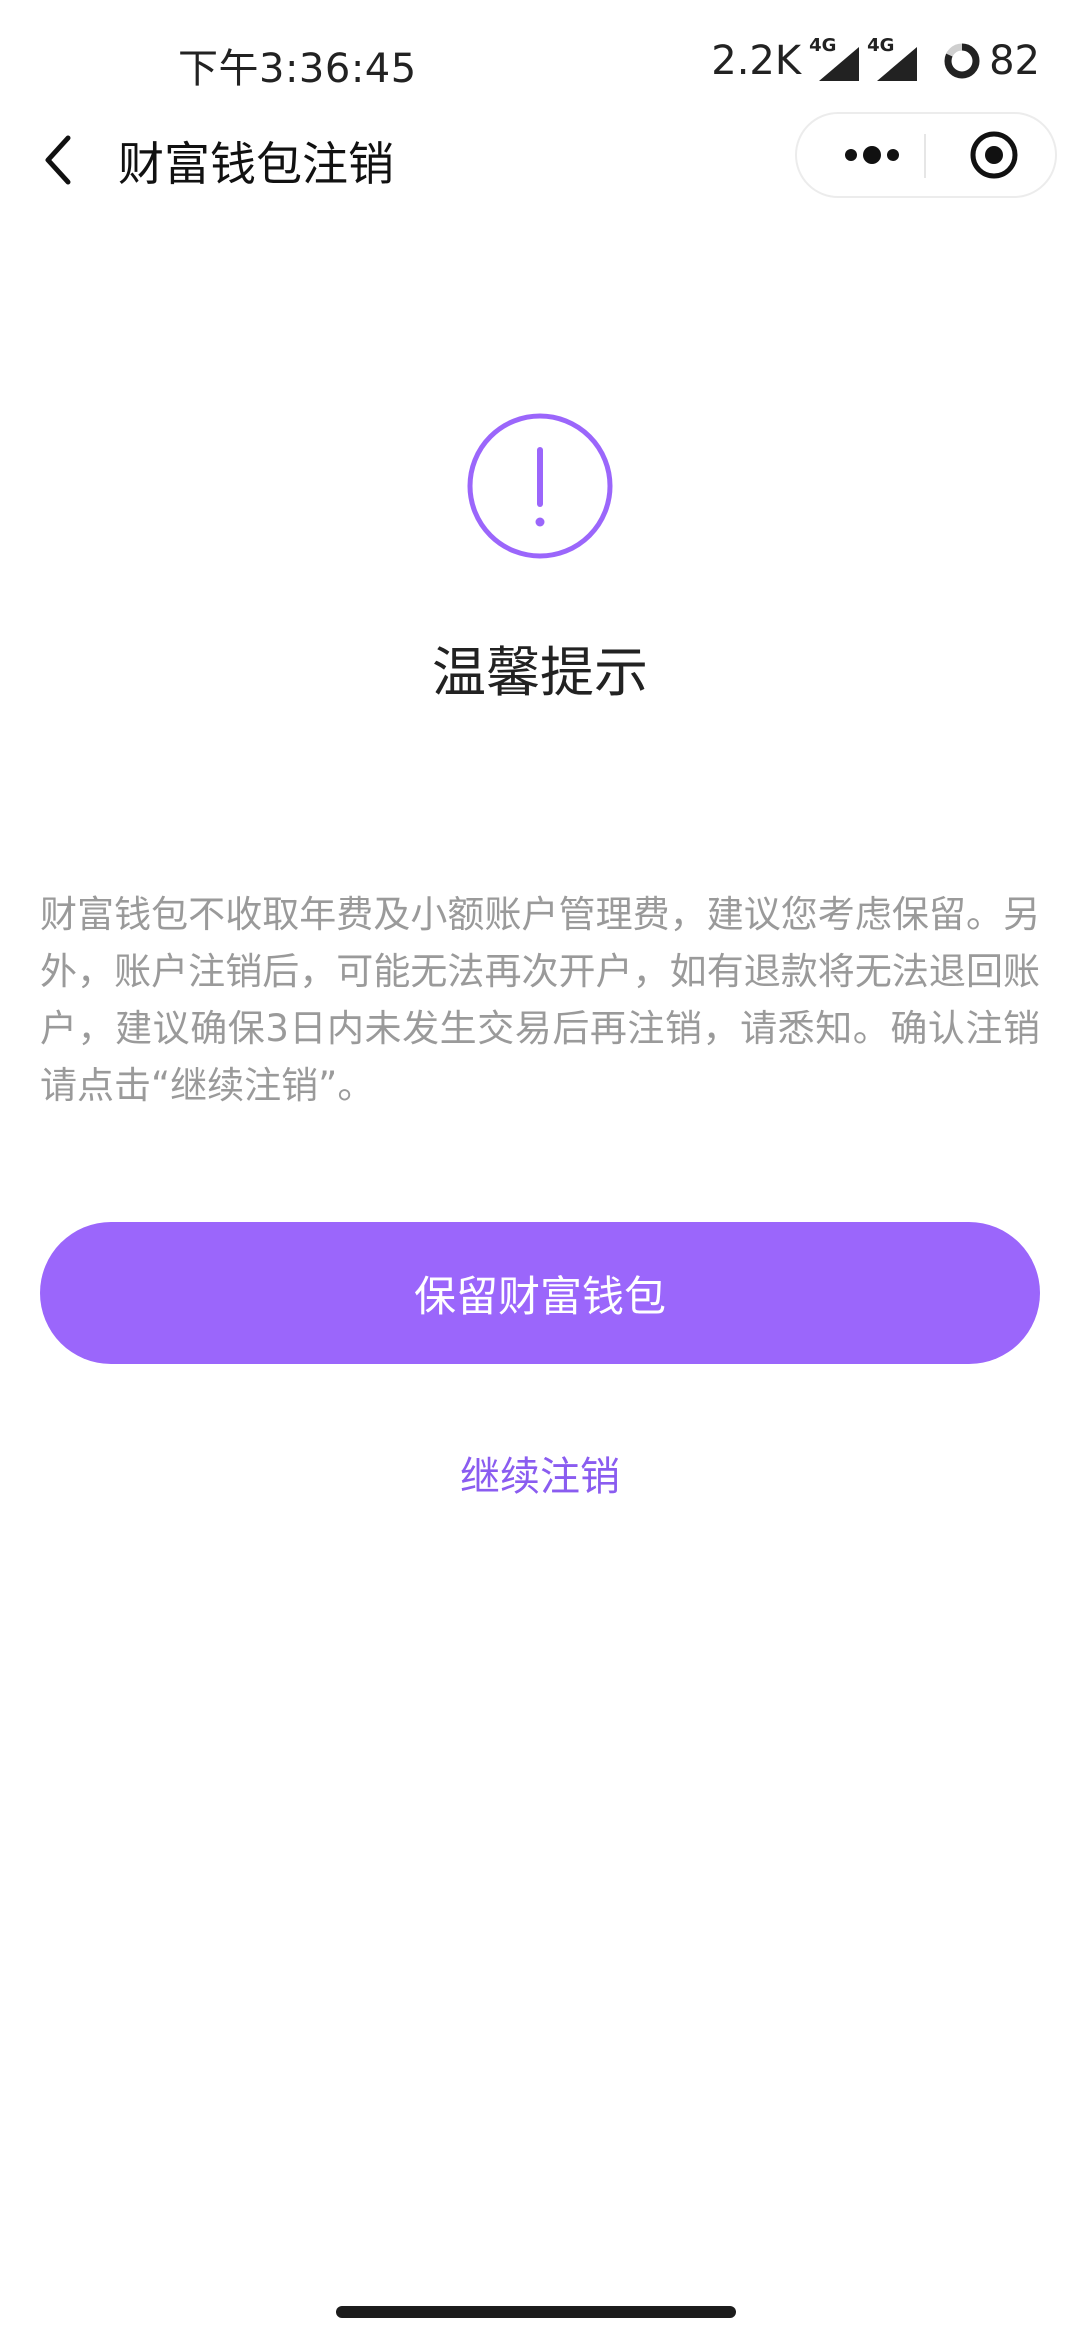 Image resolution: width=1080 pixels, height=2340 pixels. I want to click on tip-heading: 温馨提示, so click(540, 672).